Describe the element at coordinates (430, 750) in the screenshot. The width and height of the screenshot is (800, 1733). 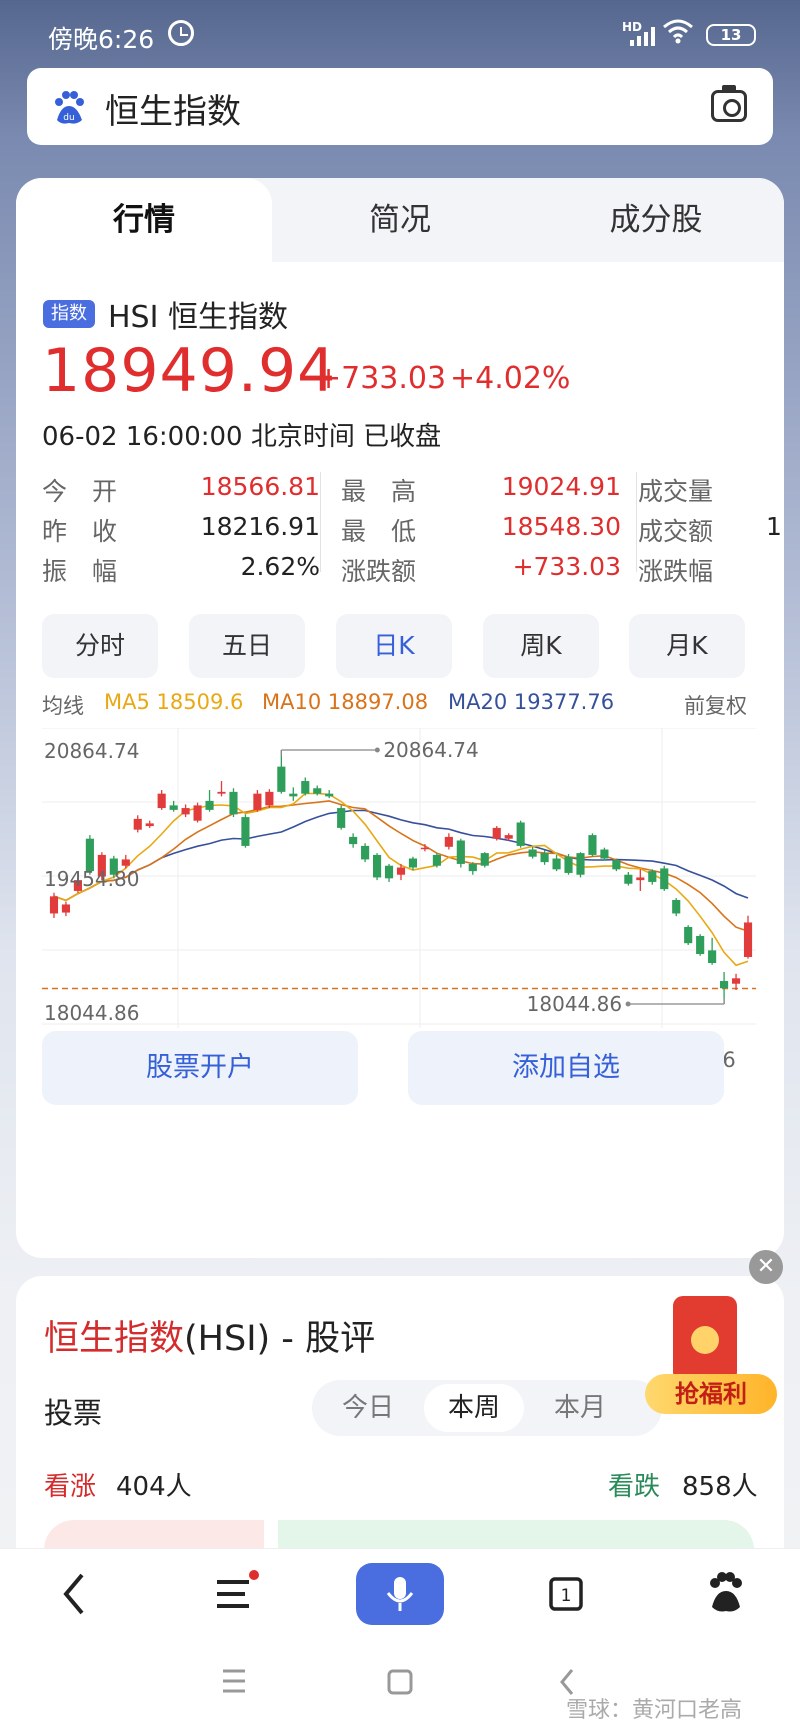
I see `max-label: 20864.74` at that location.